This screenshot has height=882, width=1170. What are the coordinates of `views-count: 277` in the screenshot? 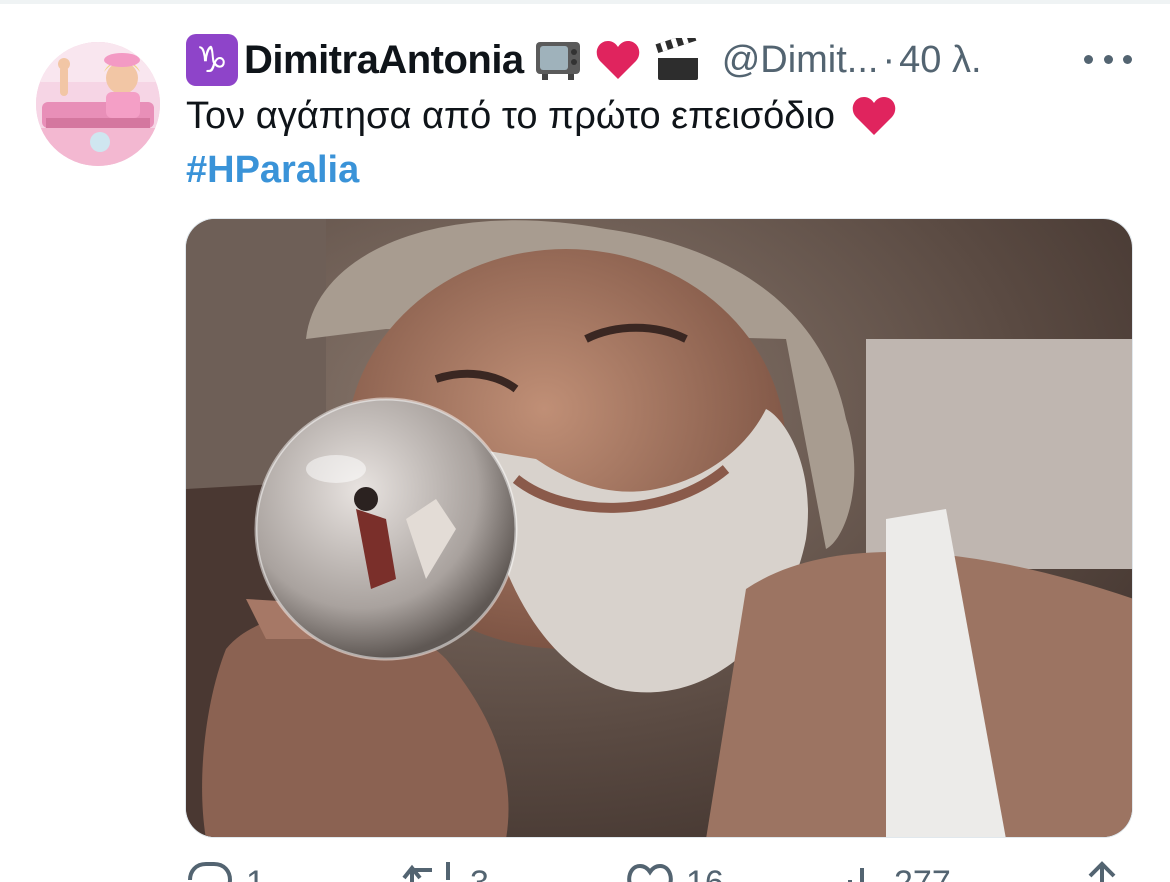 It's located at (922, 873).